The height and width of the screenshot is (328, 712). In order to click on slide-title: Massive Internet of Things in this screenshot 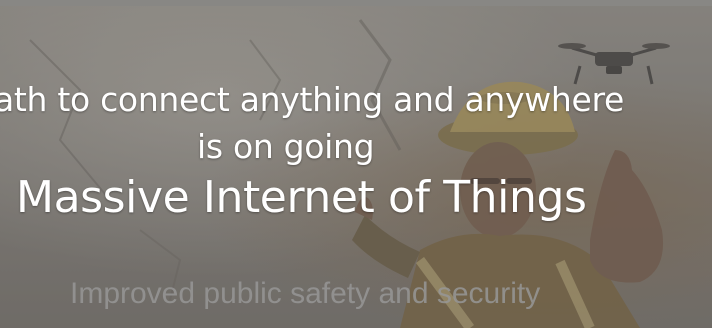, I will do `click(301, 197)`.